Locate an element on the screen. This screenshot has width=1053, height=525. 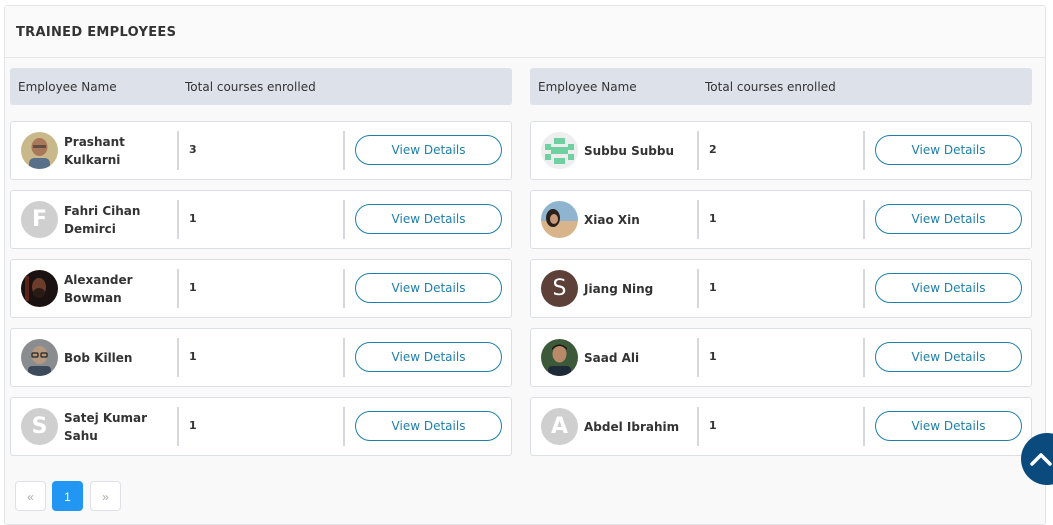
employee-name: Alexander Bowman is located at coordinates (98, 288).